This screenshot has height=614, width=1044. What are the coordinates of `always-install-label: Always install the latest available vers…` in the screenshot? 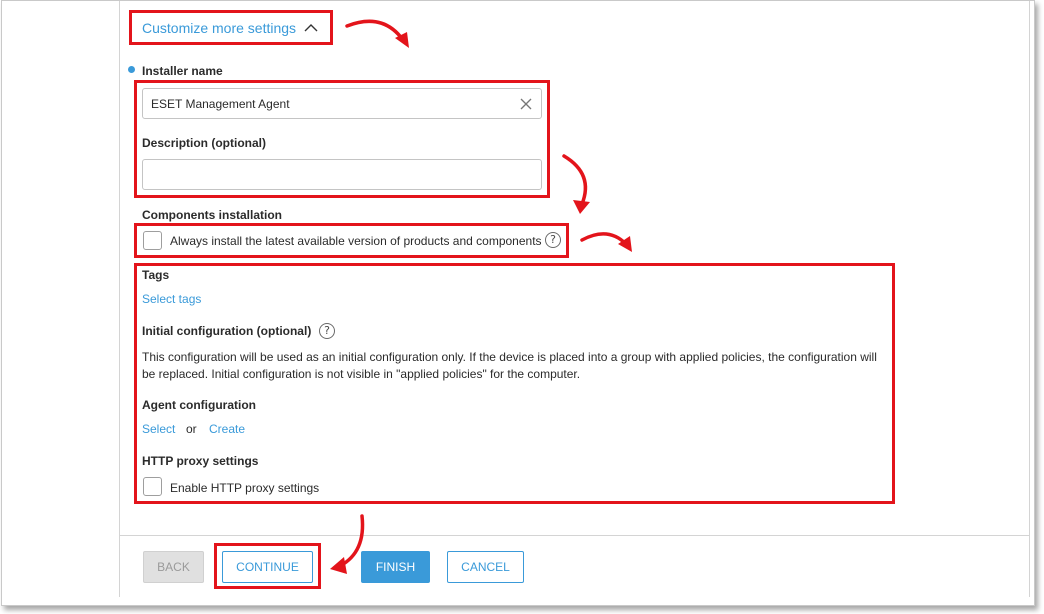 It's located at (356, 241).